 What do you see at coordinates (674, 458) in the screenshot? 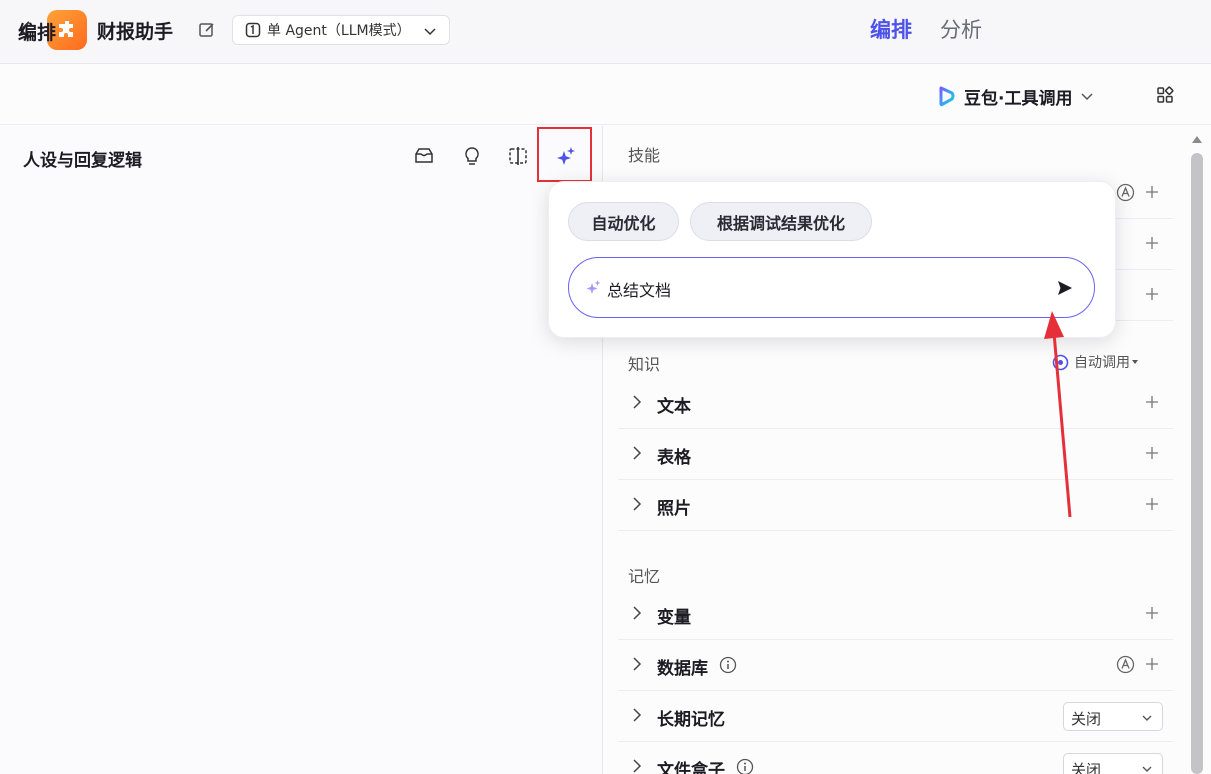
I see `knowledge-item-label: 表格` at bounding box center [674, 458].